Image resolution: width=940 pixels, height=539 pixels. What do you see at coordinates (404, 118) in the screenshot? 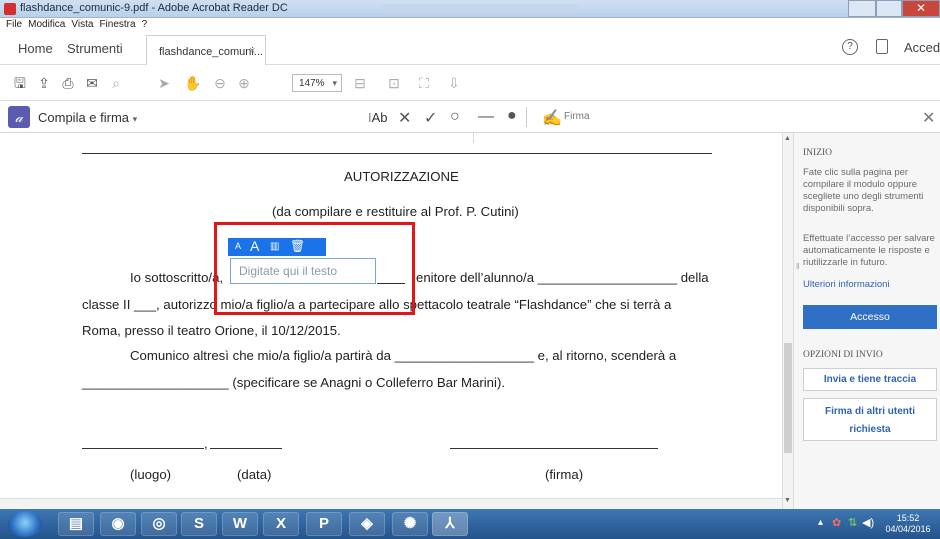
I see `cross-mark-icon: ✕` at bounding box center [404, 118].